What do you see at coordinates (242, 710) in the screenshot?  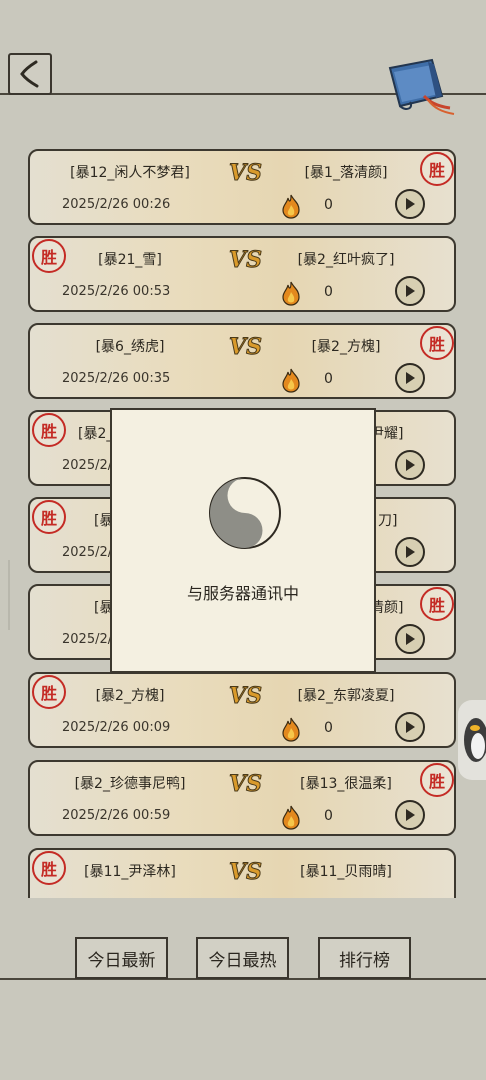 I see `match-card: [暴2_方槐] VS [暴2_东郭凌夏] 2025/2/26 00:09 0 胜` at bounding box center [242, 710].